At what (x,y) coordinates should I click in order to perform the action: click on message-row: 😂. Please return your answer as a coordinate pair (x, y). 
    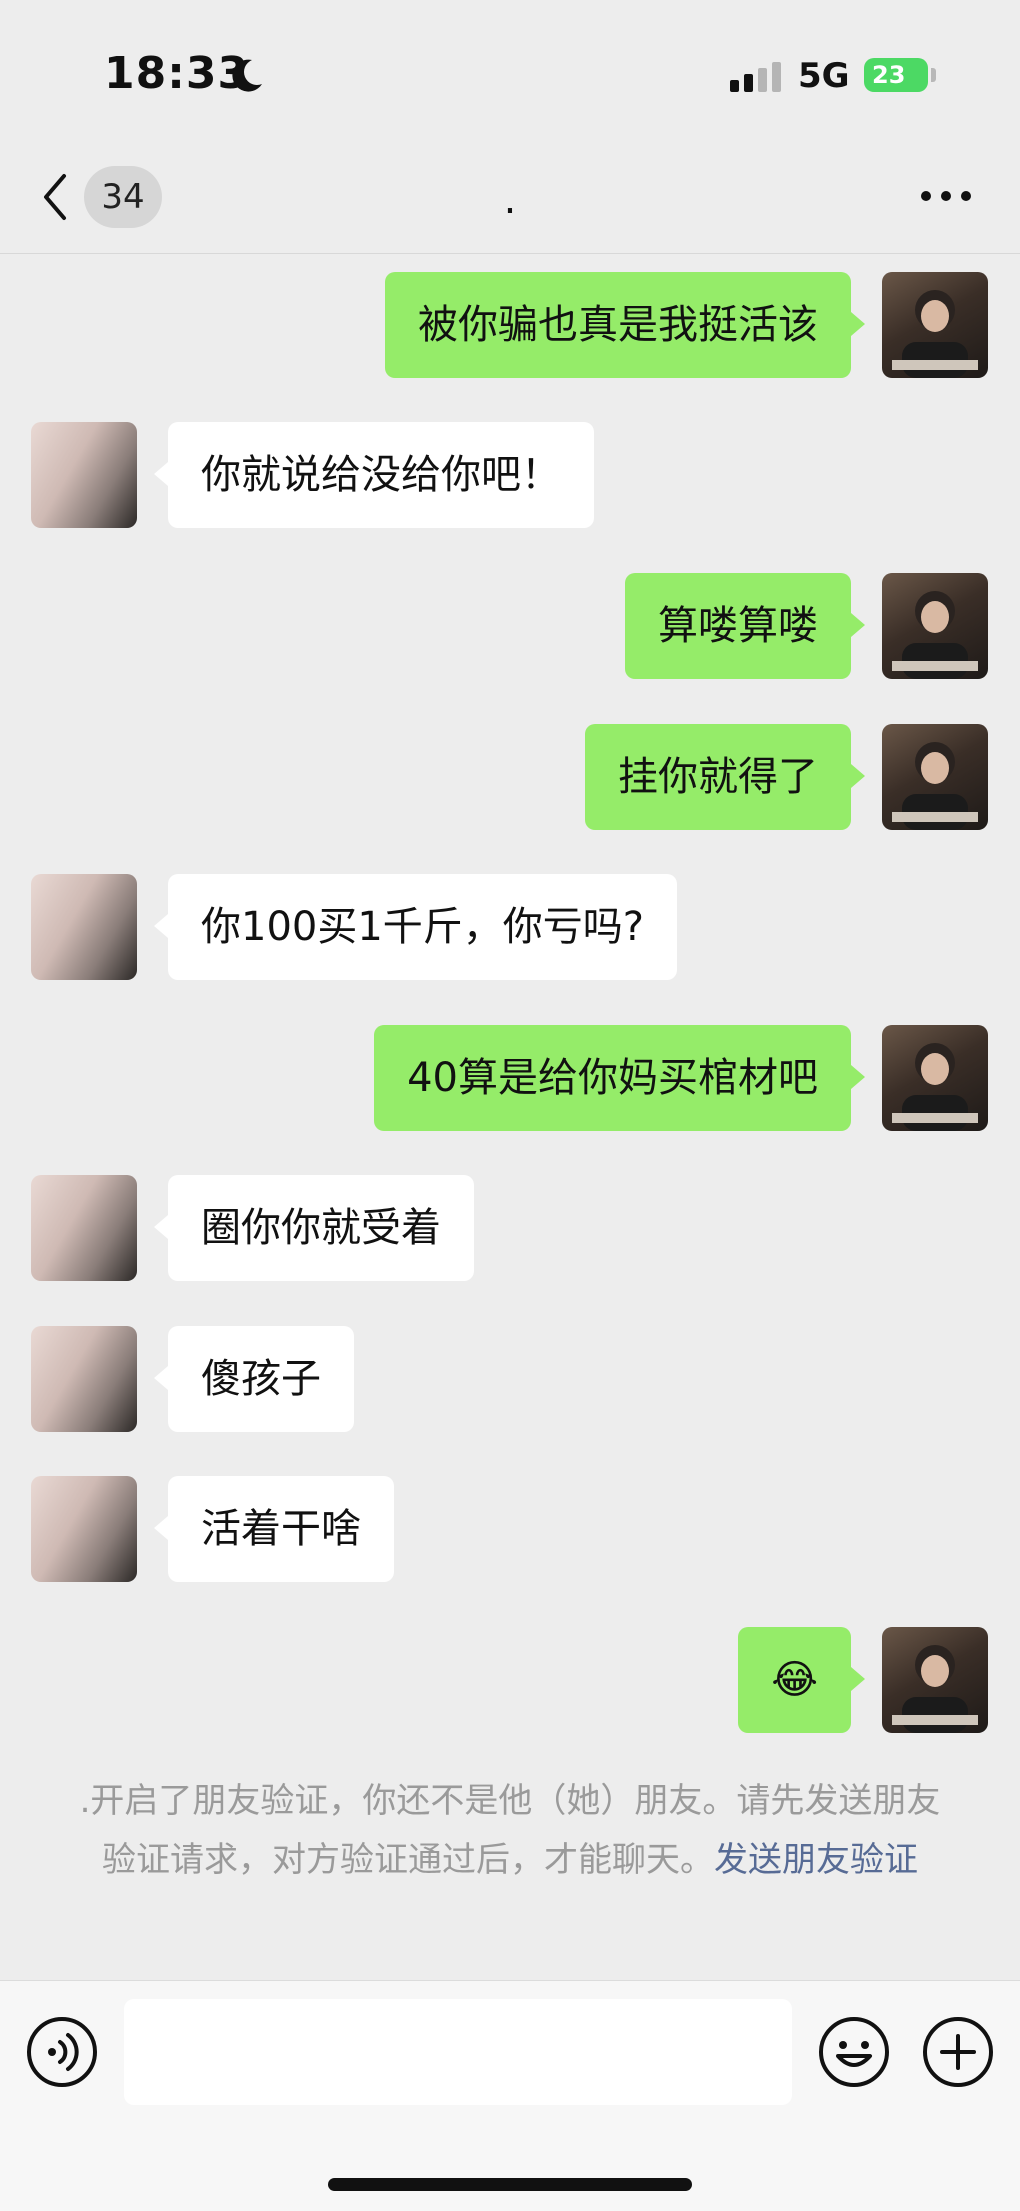
    Looking at the image, I should click on (510, 1682).